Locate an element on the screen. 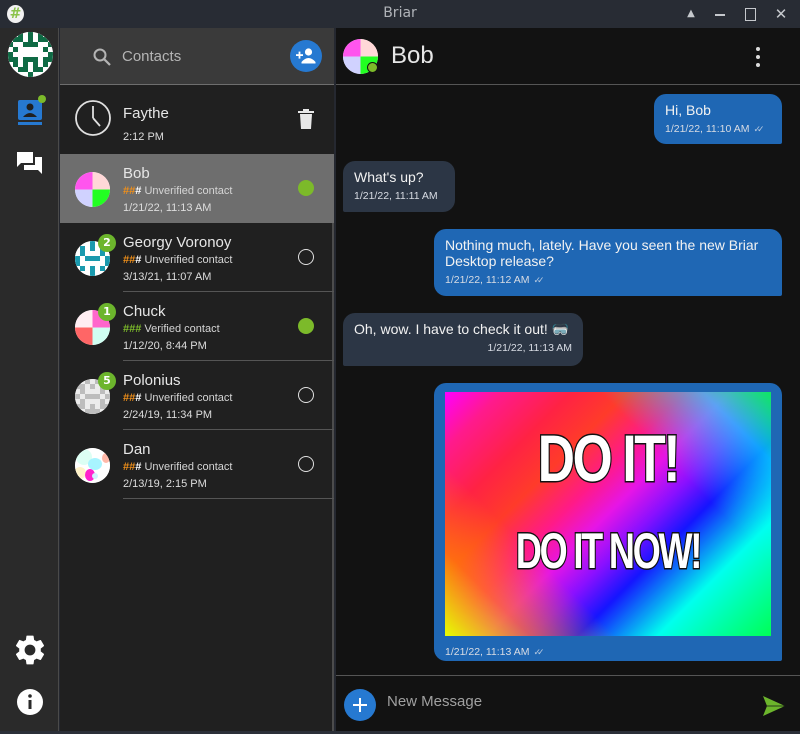 The image size is (800, 734). profile-identicon is located at coordinates (30, 54).